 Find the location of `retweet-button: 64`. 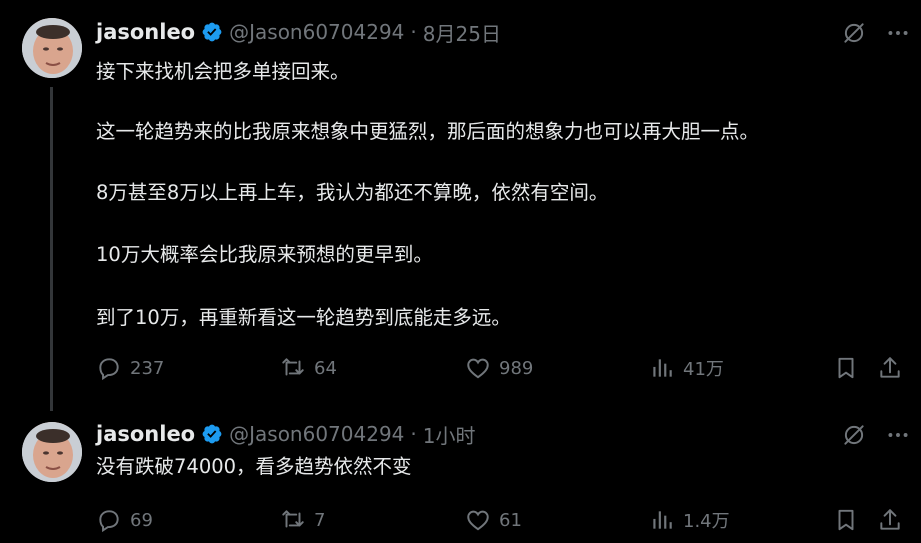

retweet-button: 64 is located at coordinates (308, 368).